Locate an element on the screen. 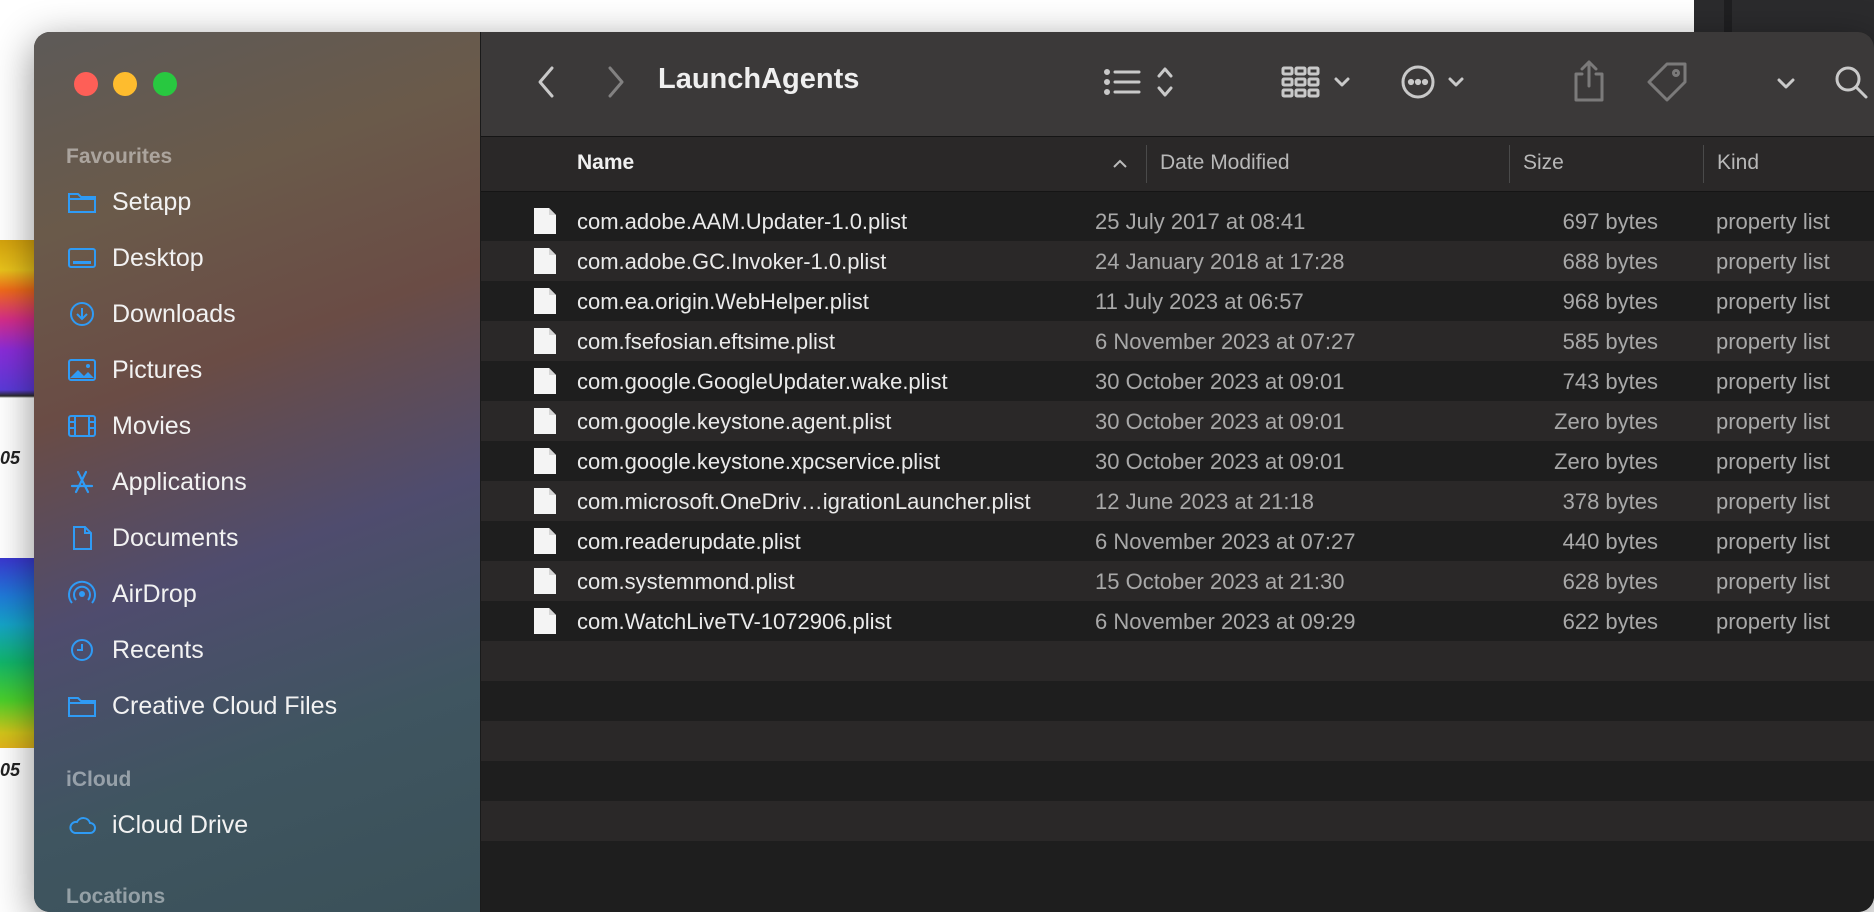  column-header-name: Name is located at coordinates (605, 163).